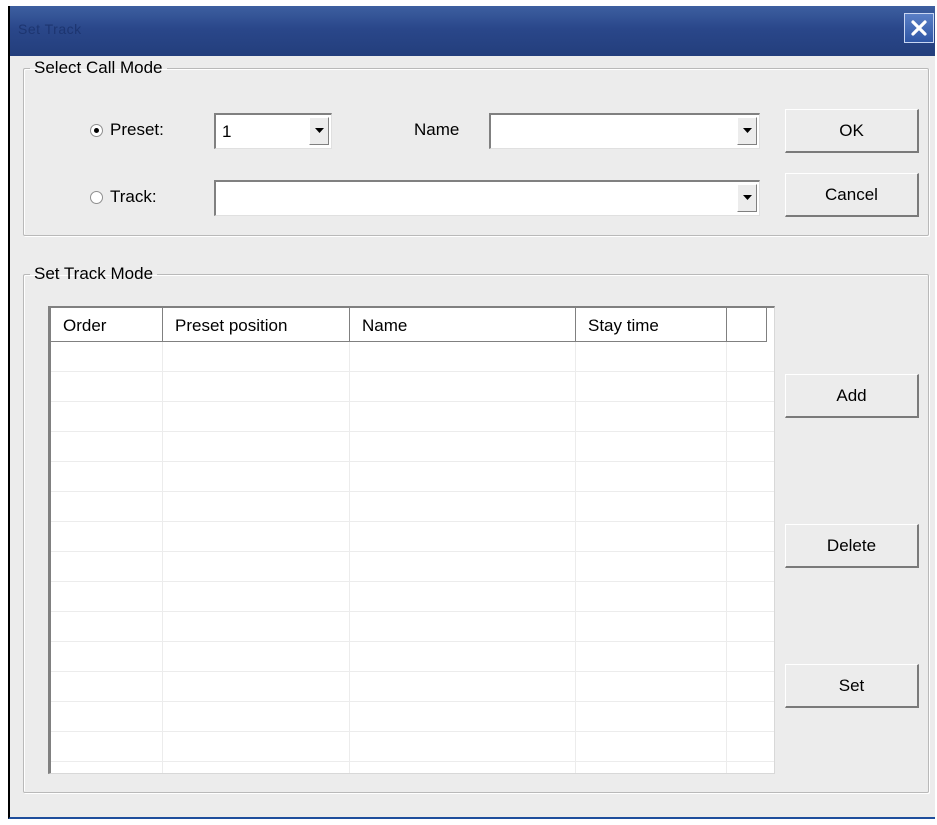 The image size is (937, 825). I want to click on preset-dropdown-button, so click(319, 131).